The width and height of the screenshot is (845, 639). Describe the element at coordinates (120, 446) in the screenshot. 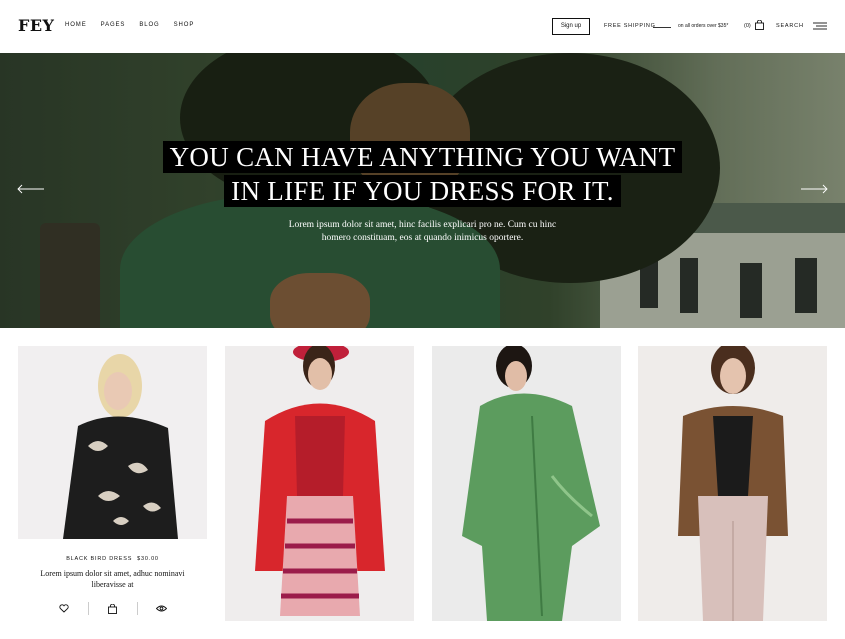

I see `product-image-black-bird-dress` at that location.